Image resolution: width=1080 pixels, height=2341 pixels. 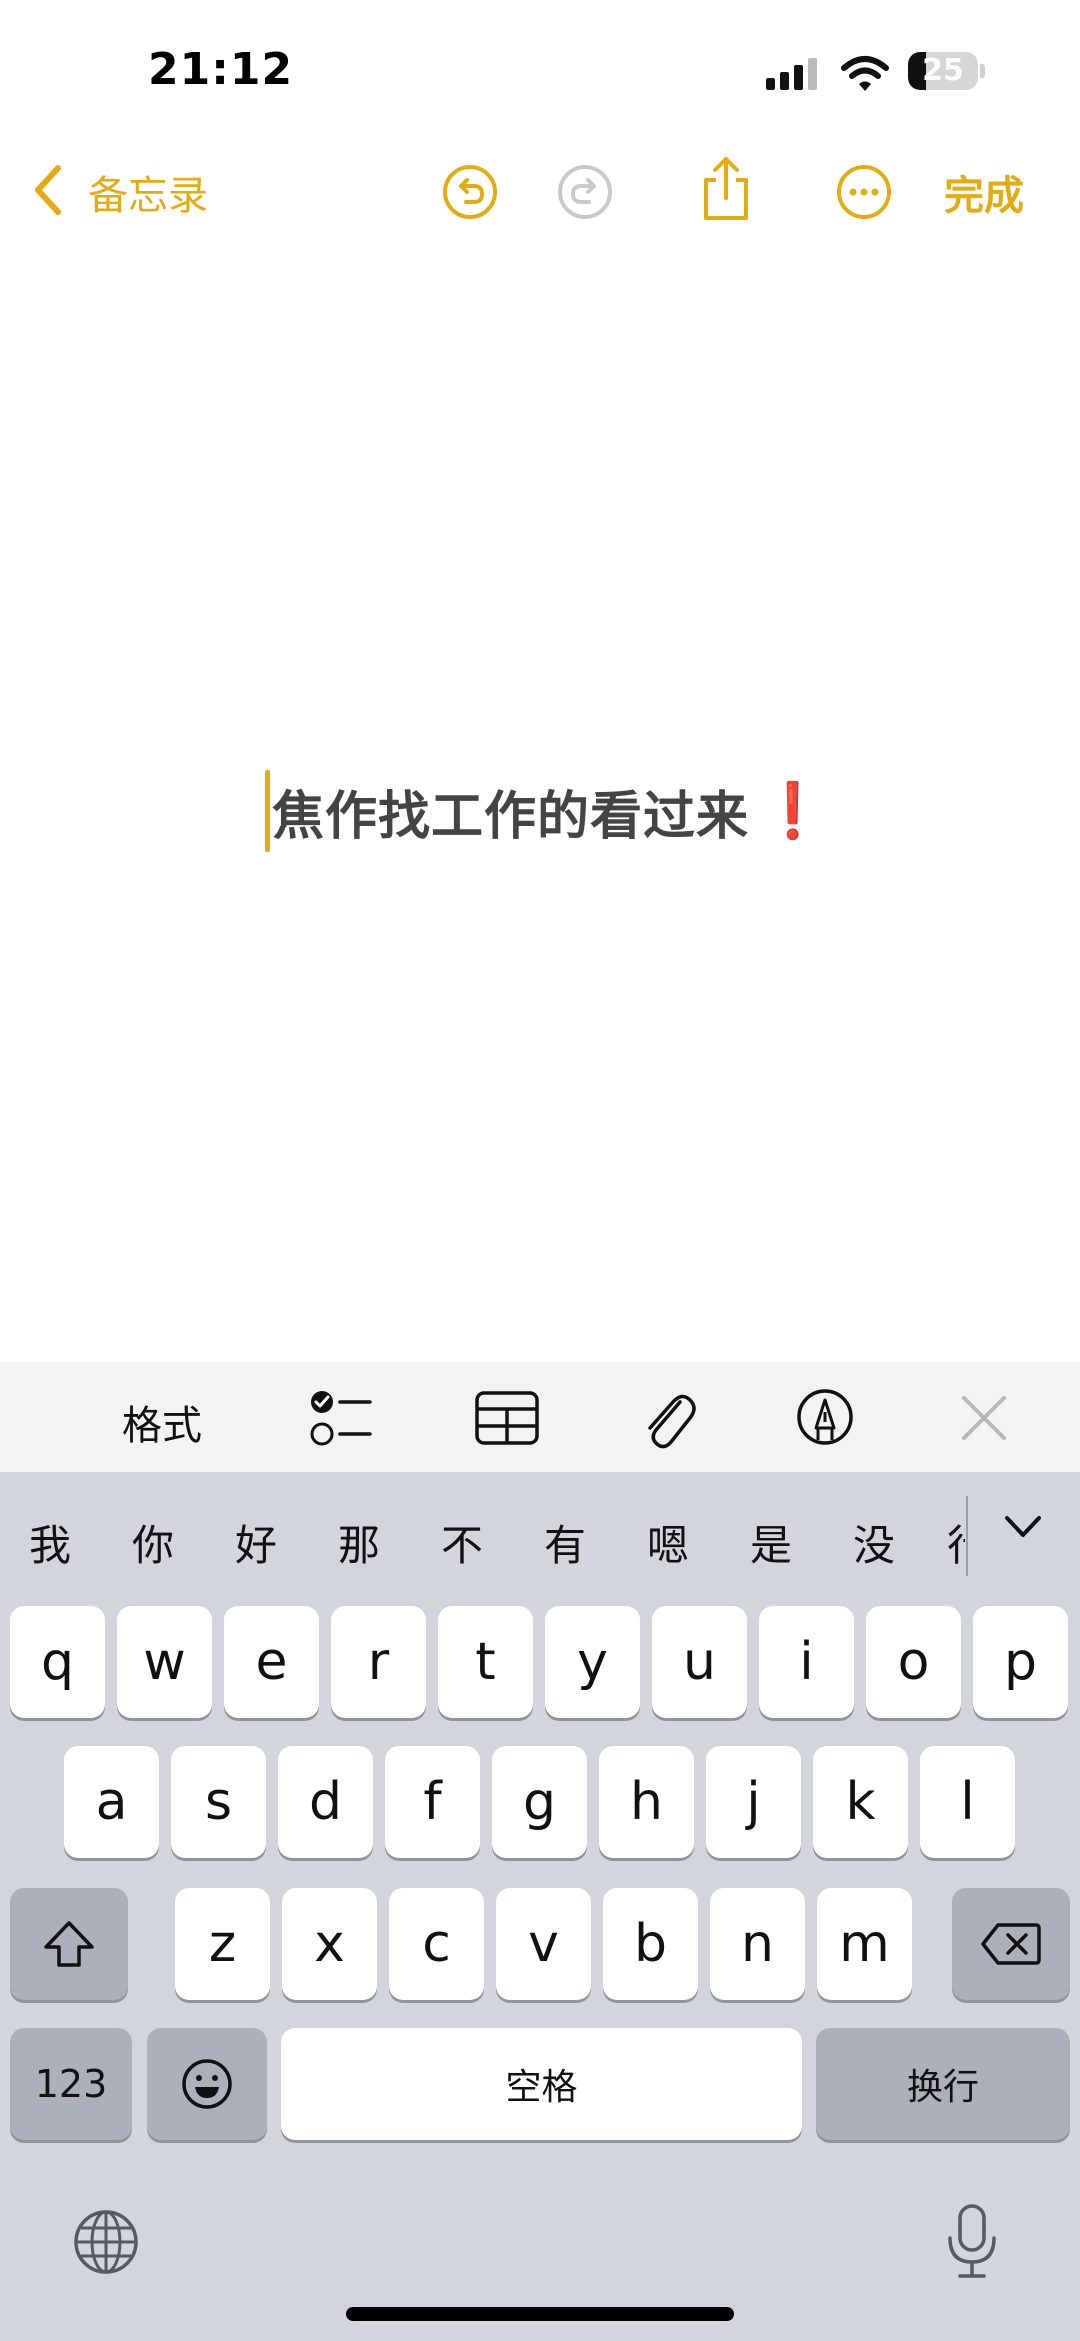 I want to click on note-text: 焦作找工作的看过来, so click(x=510, y=811).